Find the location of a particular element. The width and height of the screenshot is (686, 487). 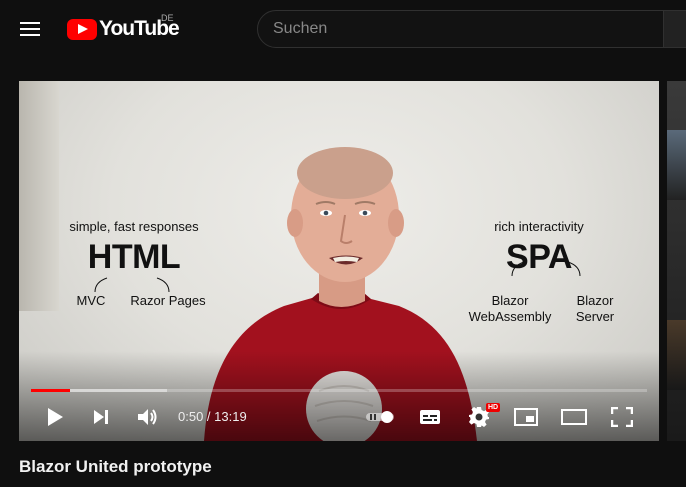

fullscreen-icon is located at coordinates (622, 417).